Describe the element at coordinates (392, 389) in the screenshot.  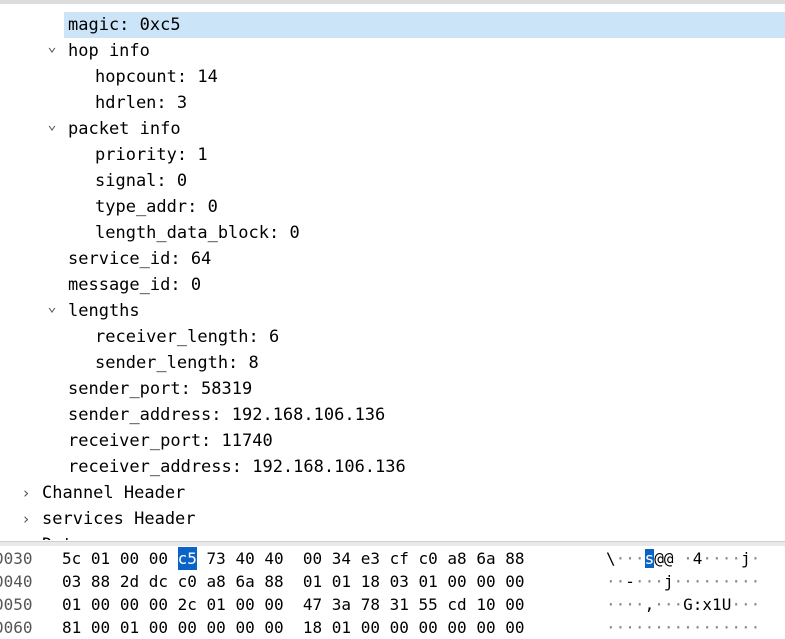
I see `tree-row: sender_port: 58319` at that location.